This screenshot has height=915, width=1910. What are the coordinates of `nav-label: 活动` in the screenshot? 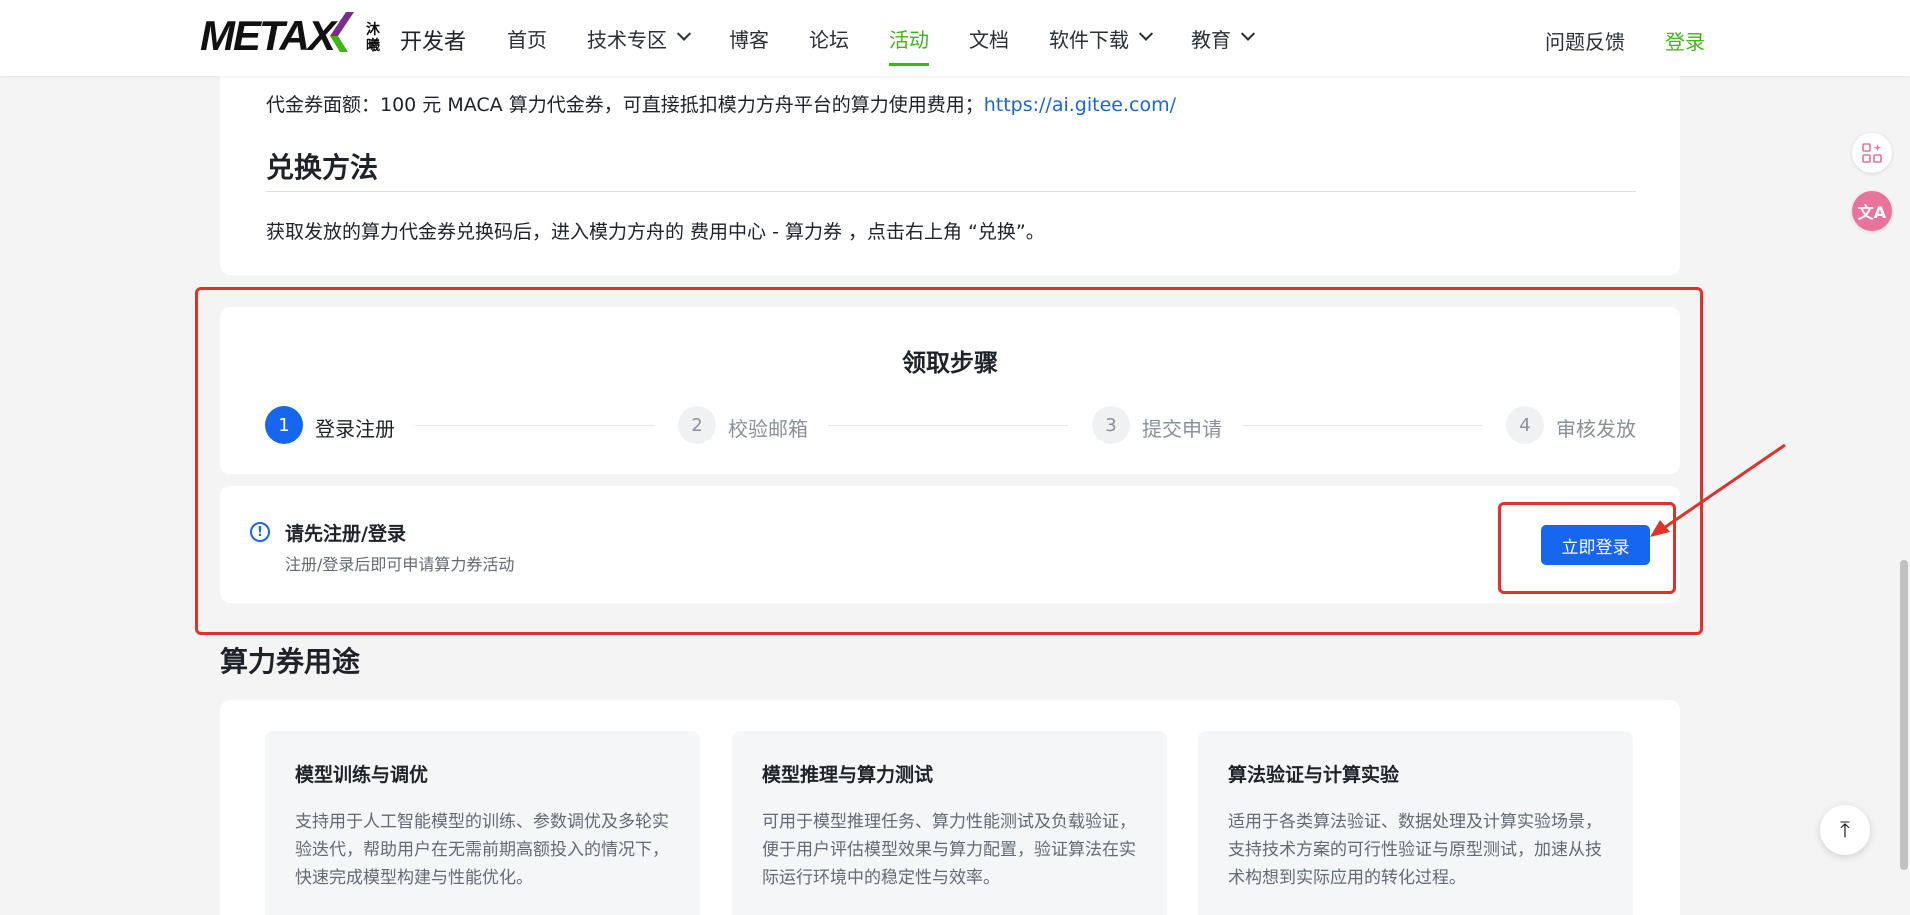 It's located at (909, 39).